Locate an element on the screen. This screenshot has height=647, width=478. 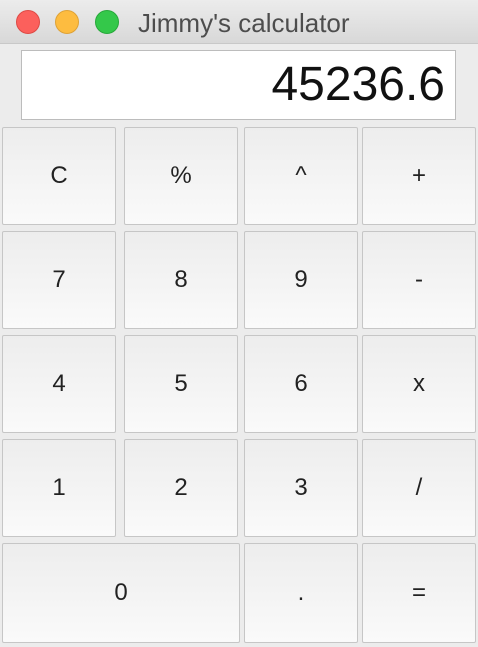
nine-button-label: 9 is located at coordinates (301, 279).